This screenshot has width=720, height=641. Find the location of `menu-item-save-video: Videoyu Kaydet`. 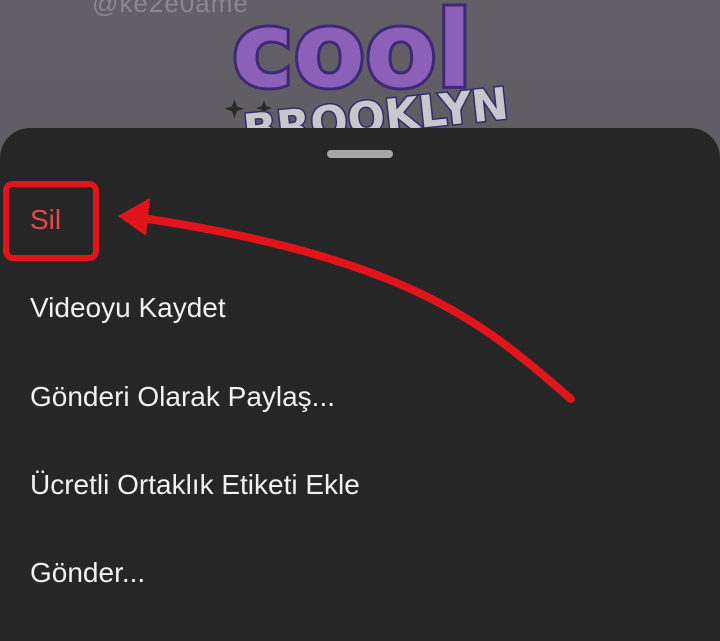

menu-item-save-video: Videoyu Kaydet is located at coordinates (128, 308).